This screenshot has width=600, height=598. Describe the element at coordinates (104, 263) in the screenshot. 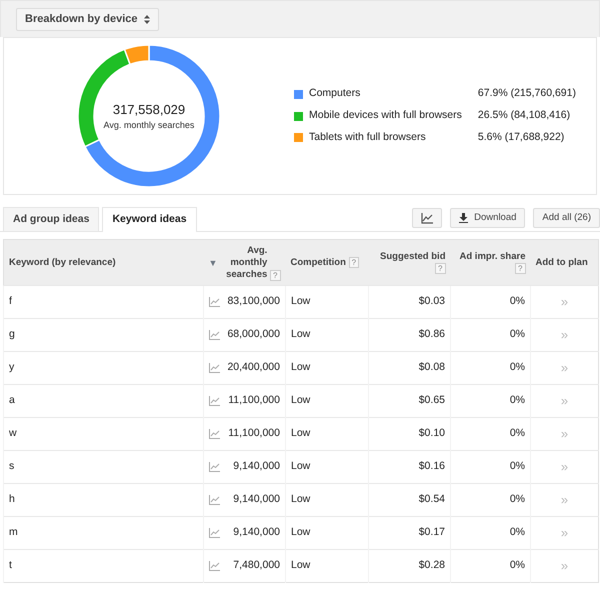

I see `column-header: Keyword (by relevance)` at that location.